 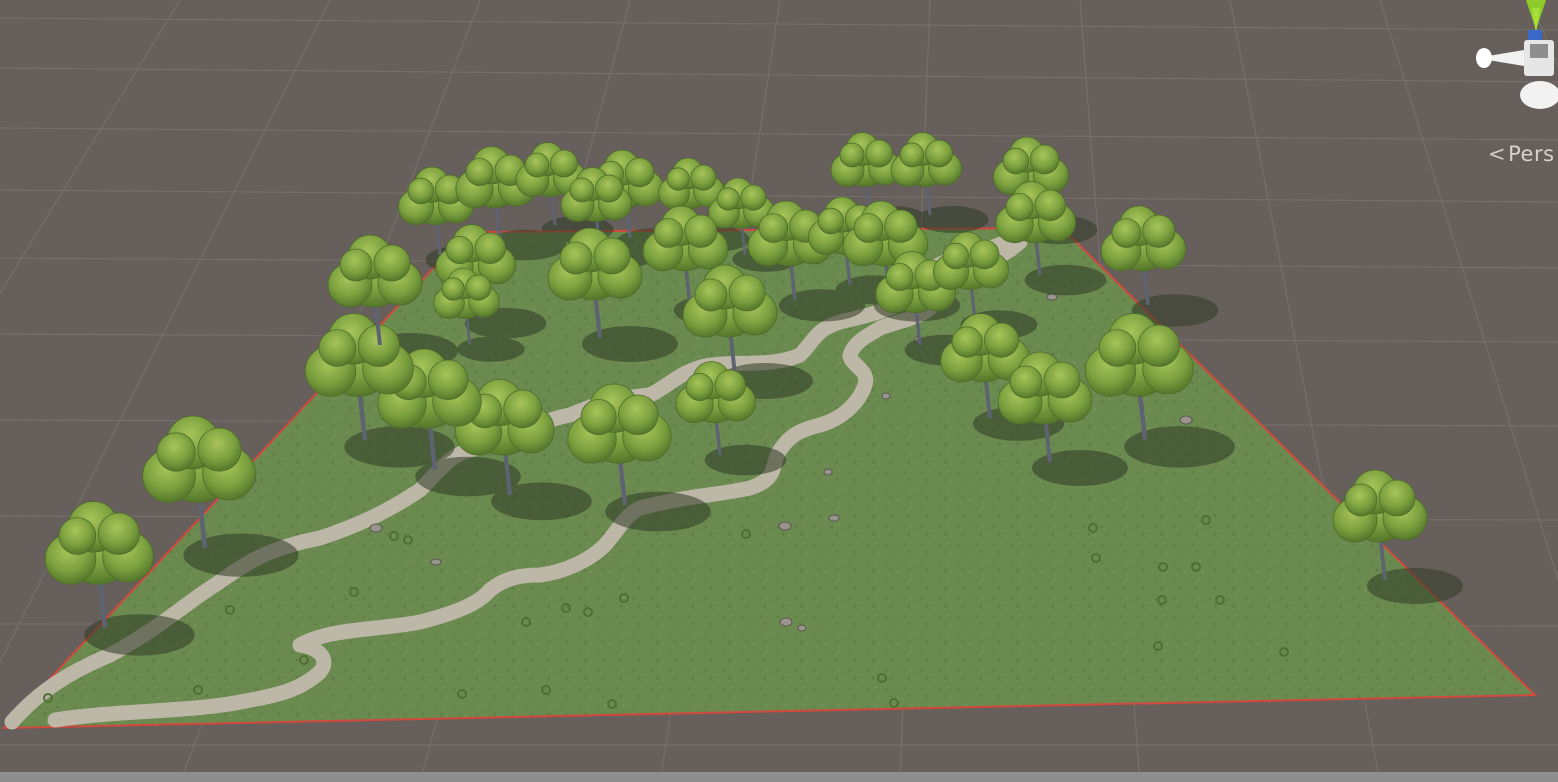 I want to click on projection-toggle: <Pers, so click(x=1521, y=154).